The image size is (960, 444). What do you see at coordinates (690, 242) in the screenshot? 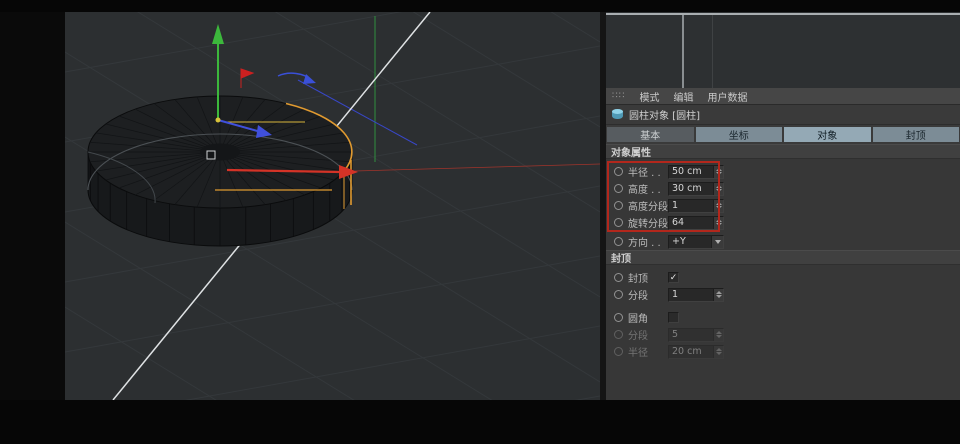
I see `orientation-value: +Y` at bounding box center [690, 242].